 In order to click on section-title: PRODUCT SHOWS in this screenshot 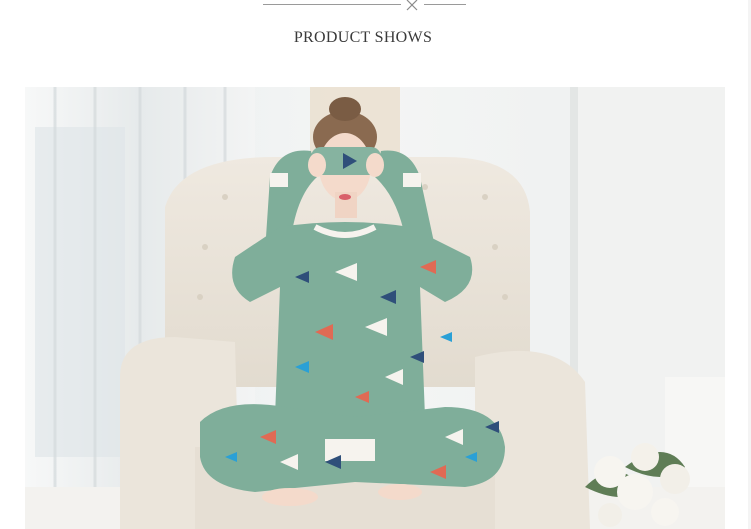, I will do `click(363, 37)`.